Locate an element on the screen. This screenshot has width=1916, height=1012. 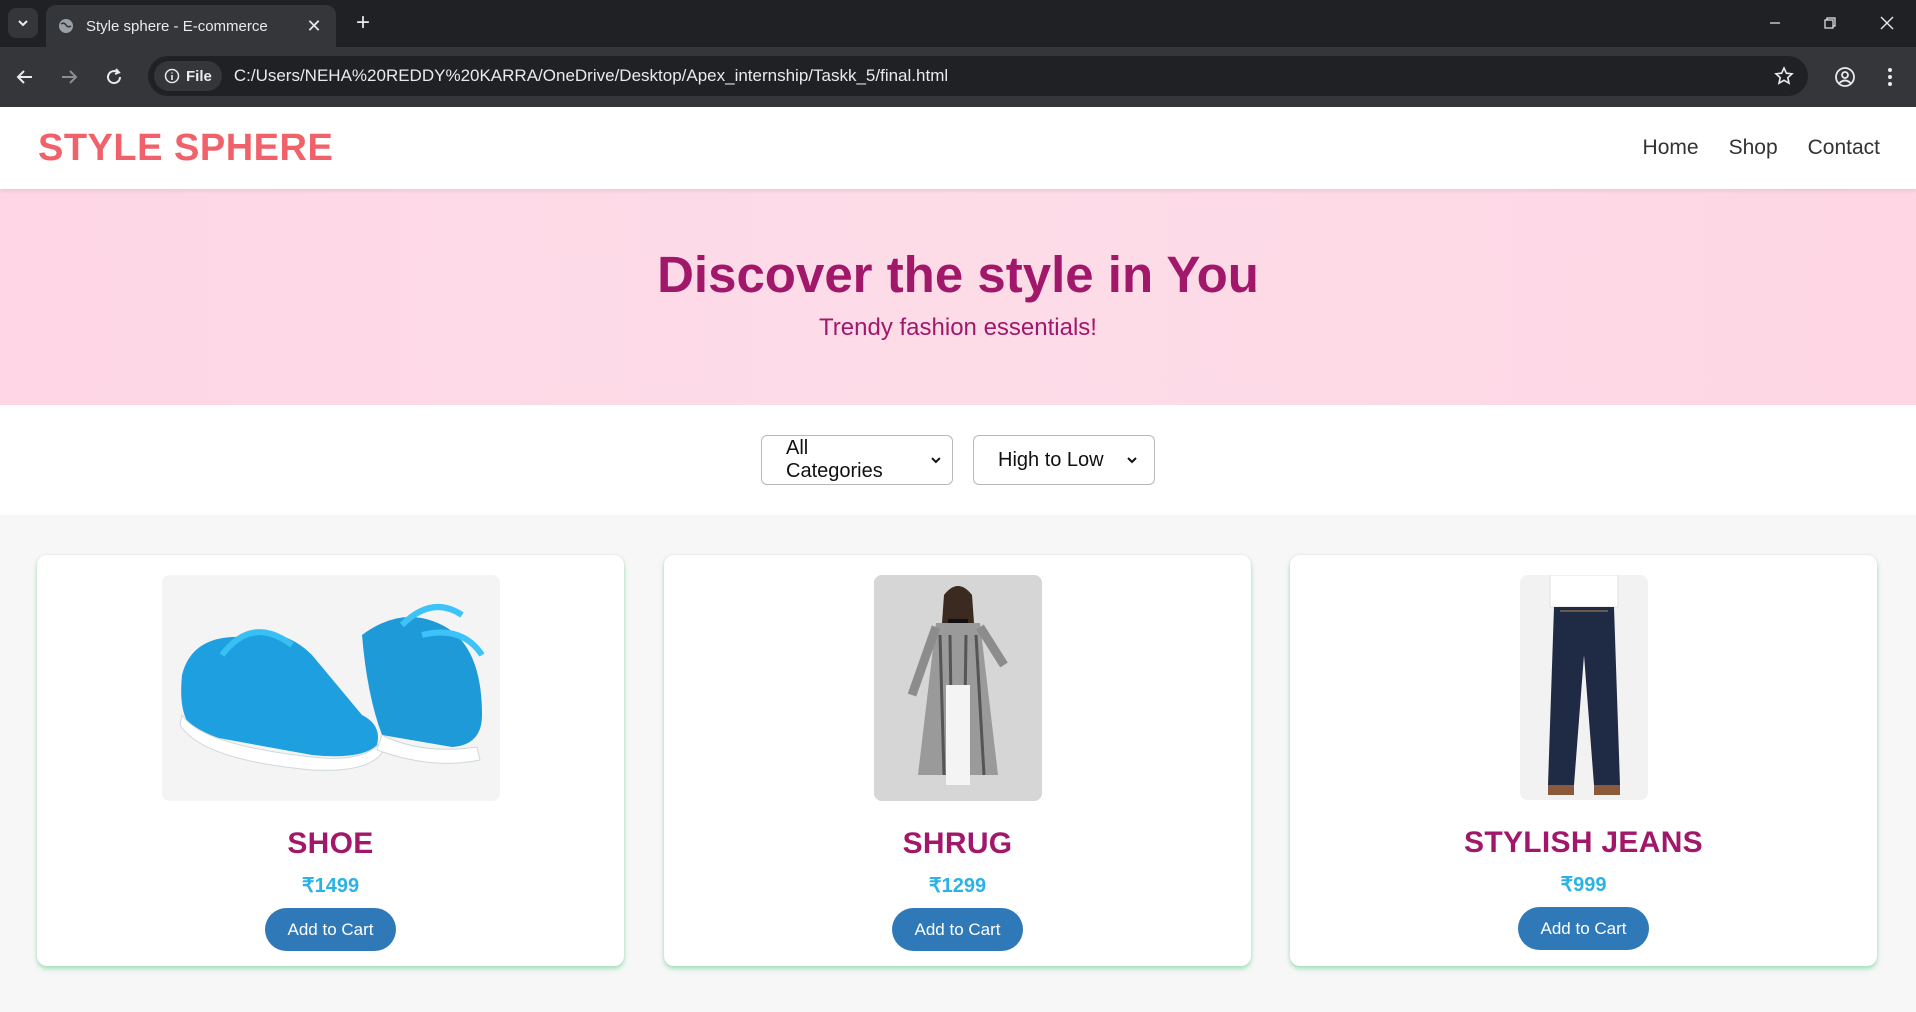
product-card: SHOE ₹1499 Add to Cart is located at coordinates (330, 760).